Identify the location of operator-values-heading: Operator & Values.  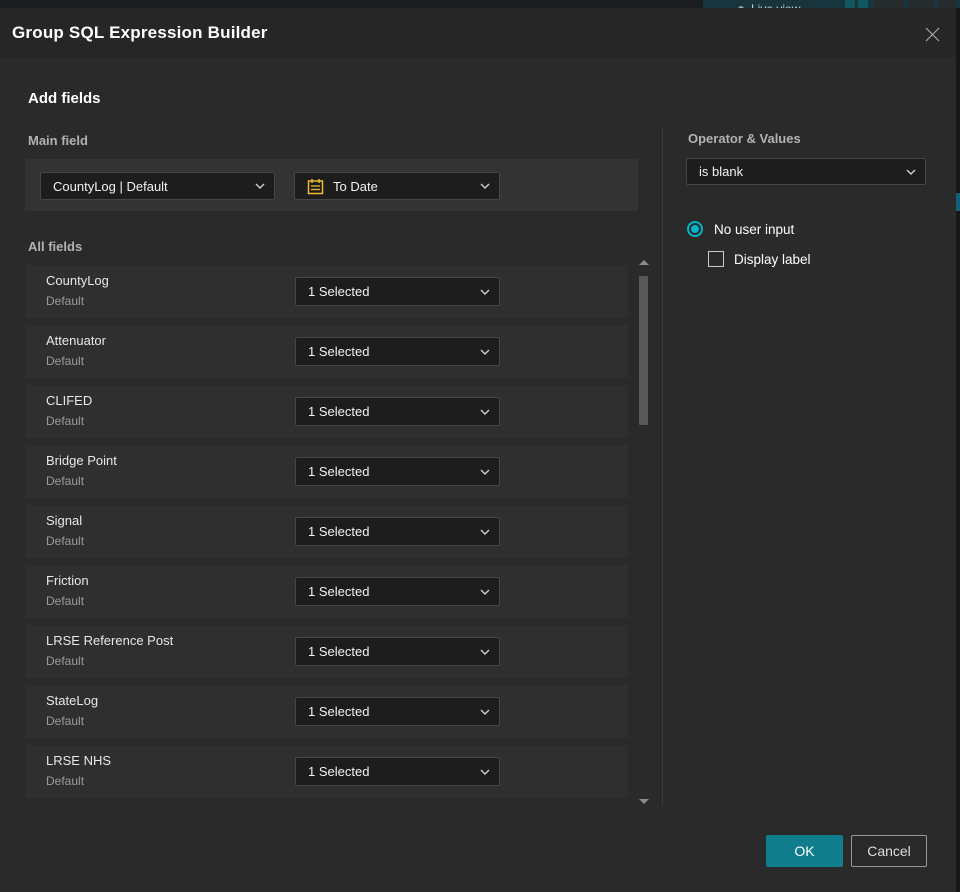
(744, 138).